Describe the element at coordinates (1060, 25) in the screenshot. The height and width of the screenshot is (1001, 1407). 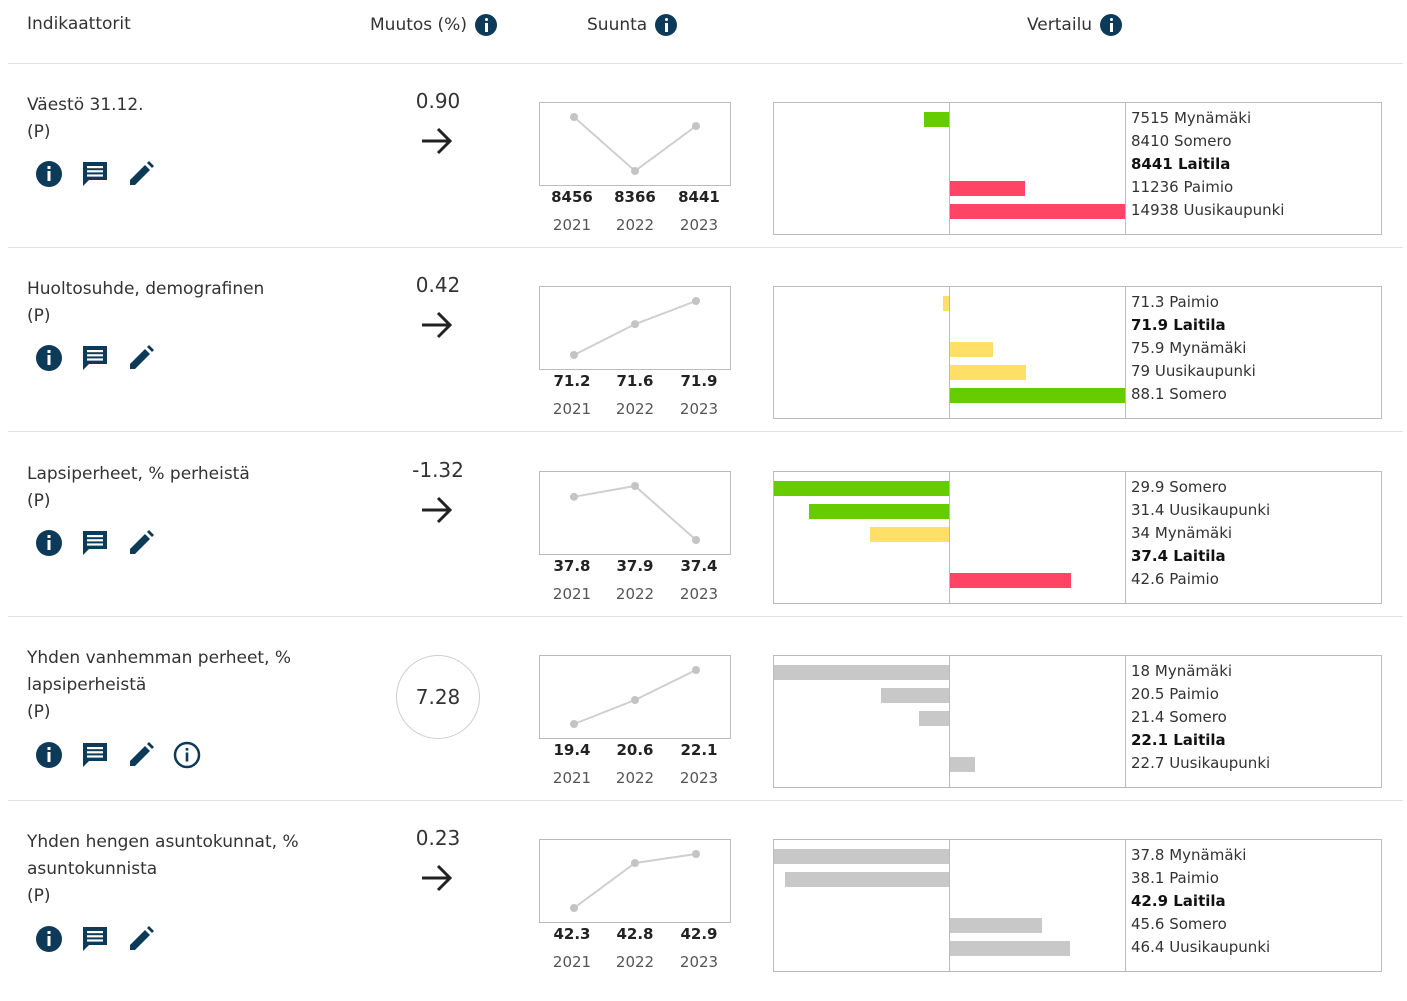
I see `header-comparison-label: Vertailu` at that location.